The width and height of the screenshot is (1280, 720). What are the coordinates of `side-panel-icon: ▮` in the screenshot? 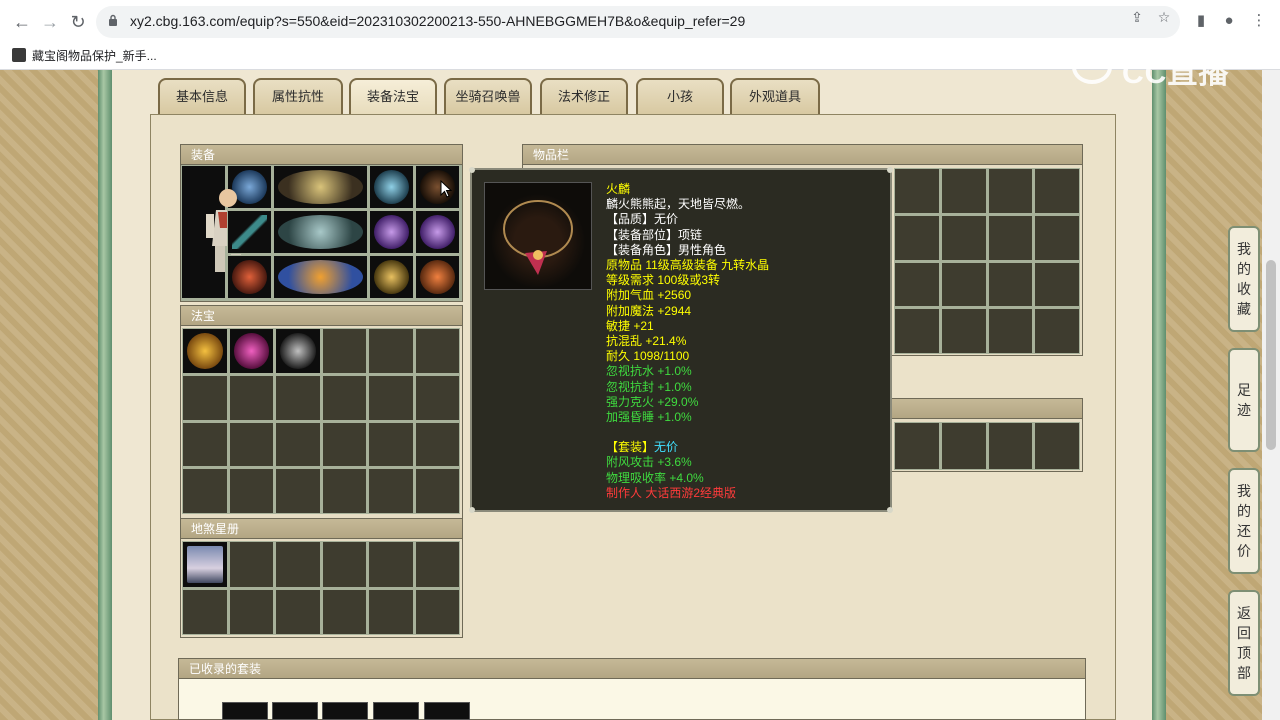 It's located at (1201, 21).